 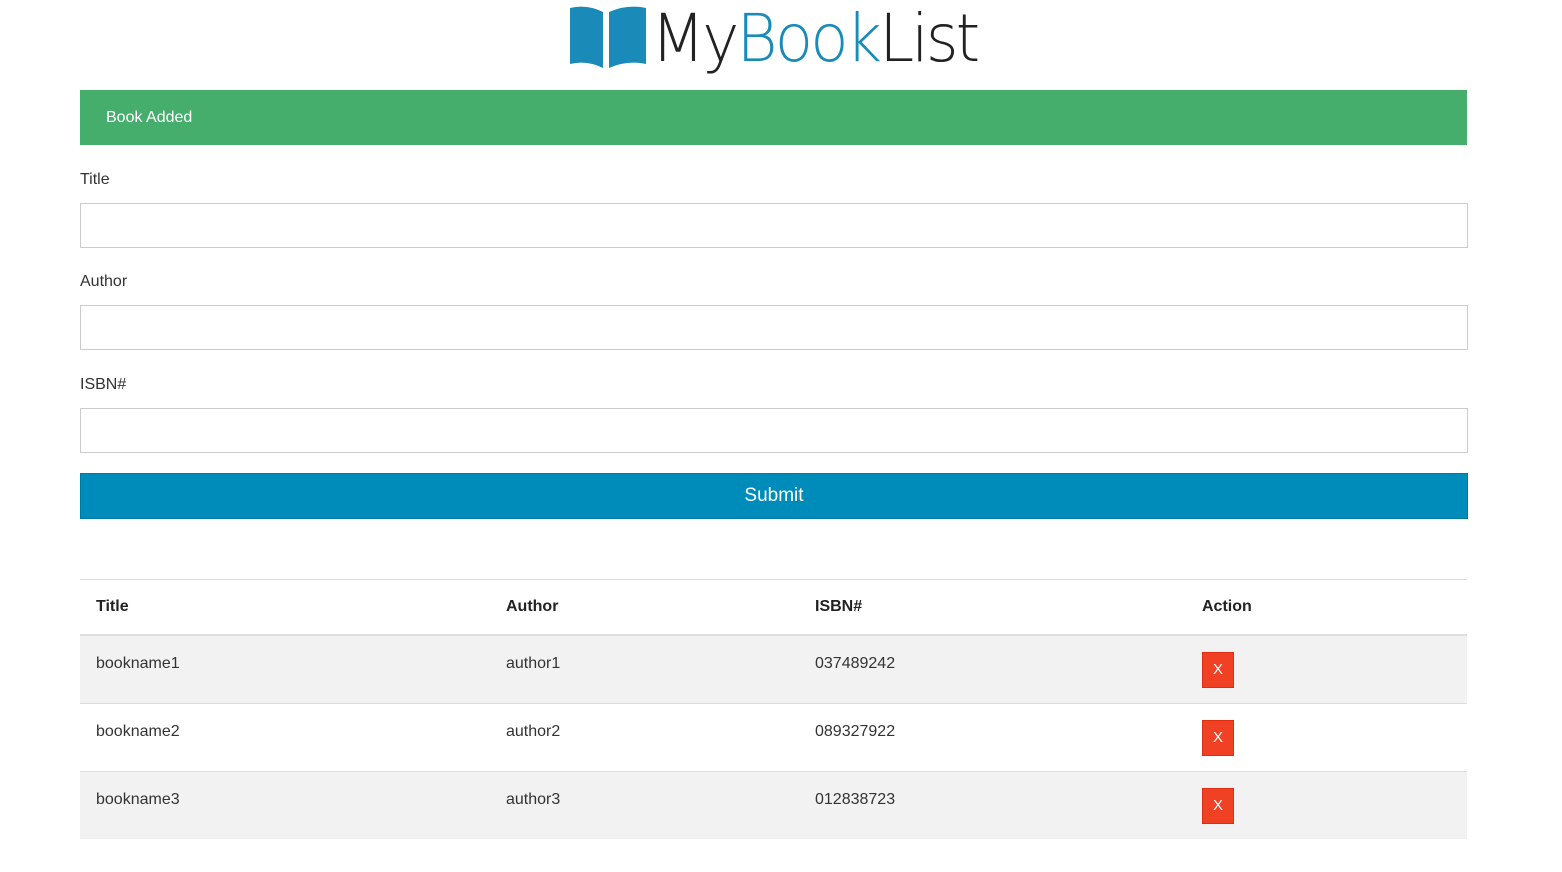 I want to click on cell-author: author3, so click(x=644, y=805).